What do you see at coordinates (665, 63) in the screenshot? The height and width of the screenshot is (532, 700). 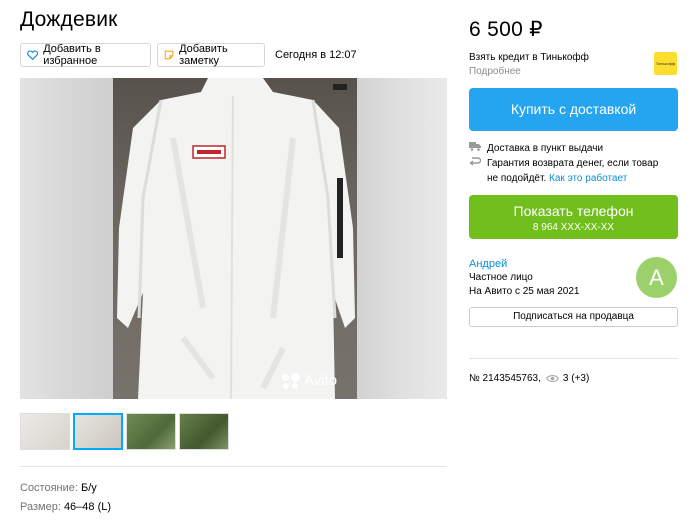 I see `tinkoff-logo: Тинькофф` at bounding box center [665, 63].